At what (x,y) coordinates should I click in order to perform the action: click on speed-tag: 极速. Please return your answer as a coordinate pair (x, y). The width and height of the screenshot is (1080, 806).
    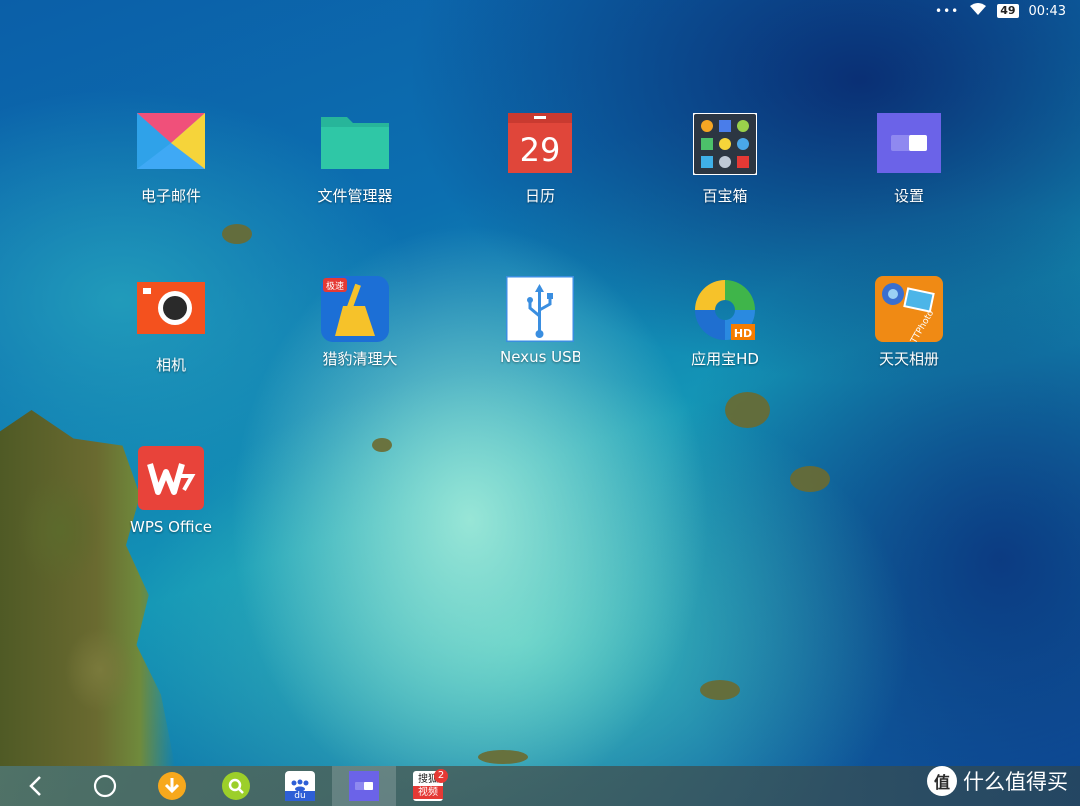
    Looking at the image, I should click on (335, 286).